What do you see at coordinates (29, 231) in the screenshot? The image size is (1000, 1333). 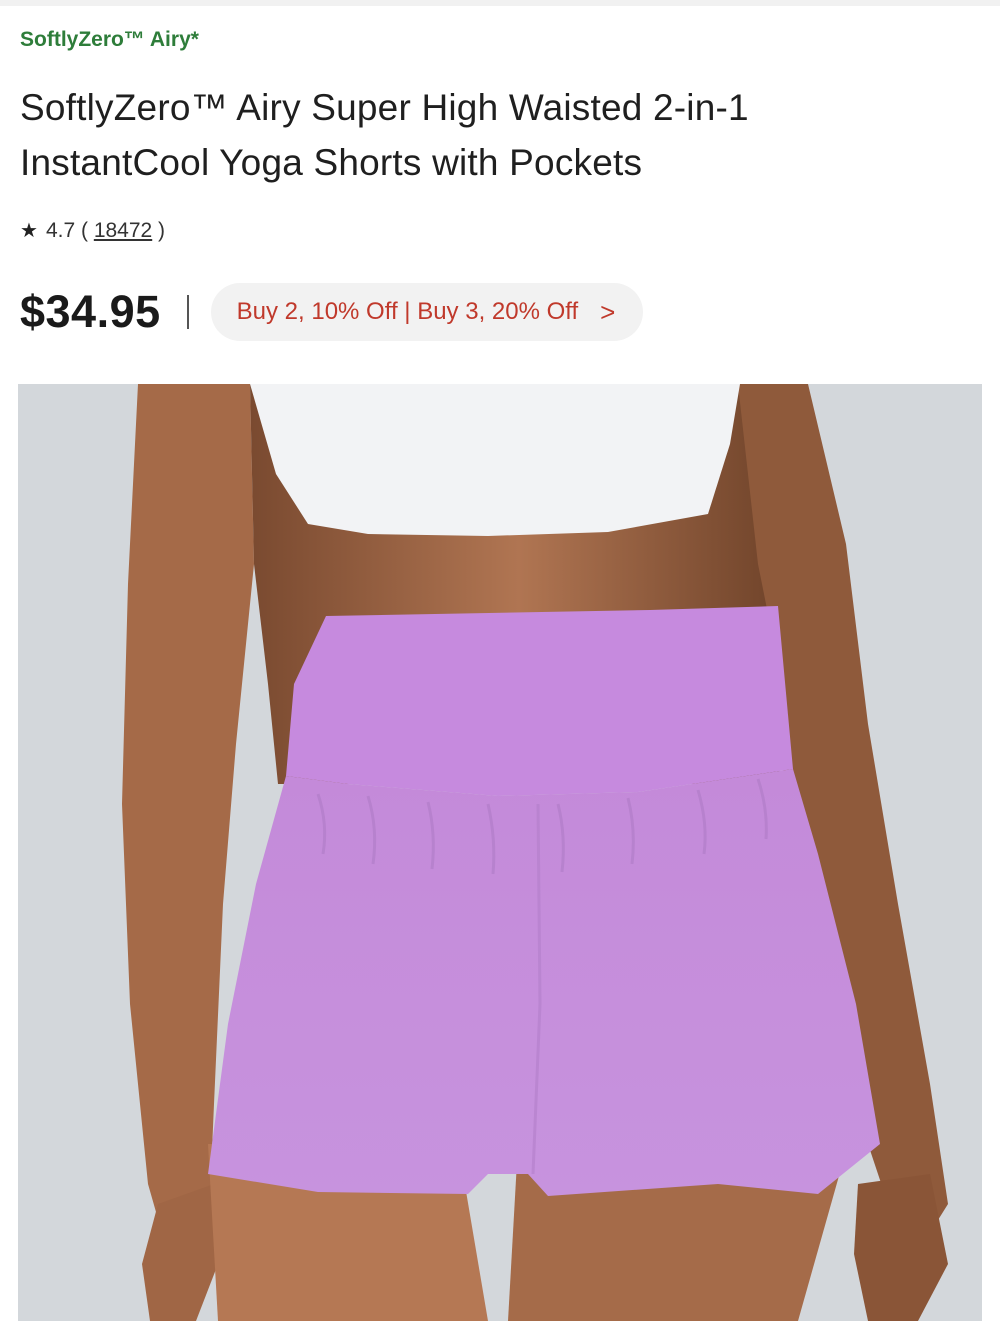 I see `star-icon: ★` at bounding box center [29, 231].